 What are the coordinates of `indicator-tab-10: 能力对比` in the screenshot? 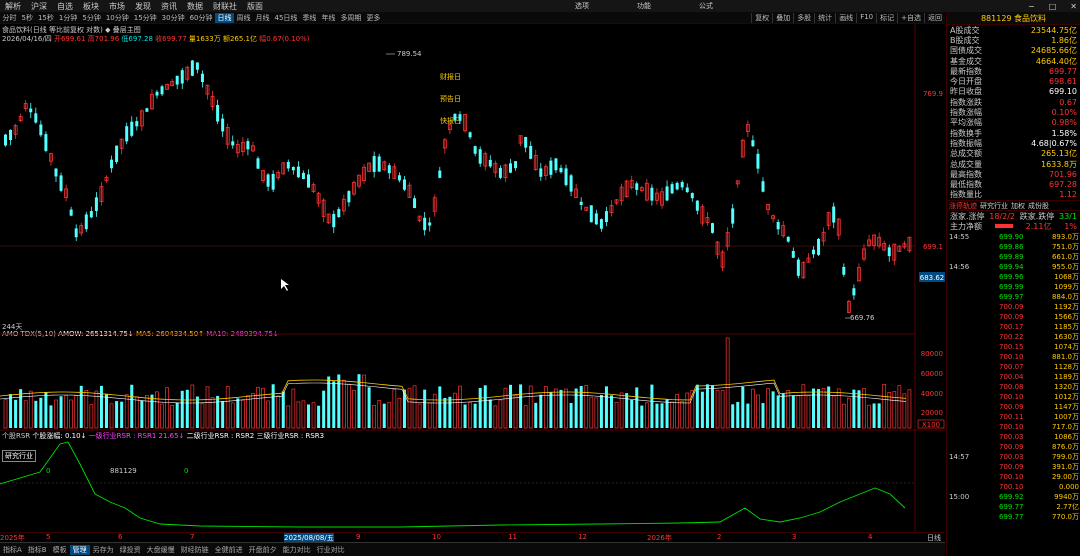 It's located at (297, 550).